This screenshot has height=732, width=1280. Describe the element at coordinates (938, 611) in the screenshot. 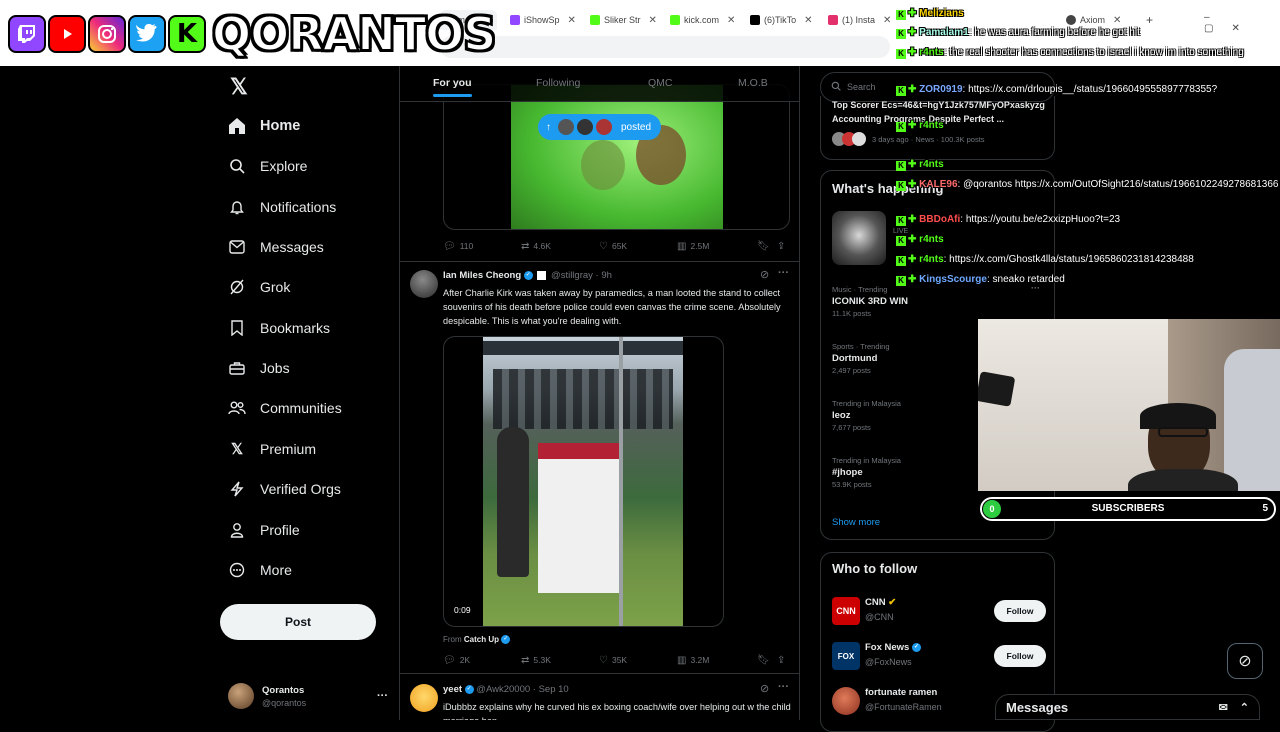

I see `follow-suggestion: CNN CNN ✔ @CNN Follow` at that location.